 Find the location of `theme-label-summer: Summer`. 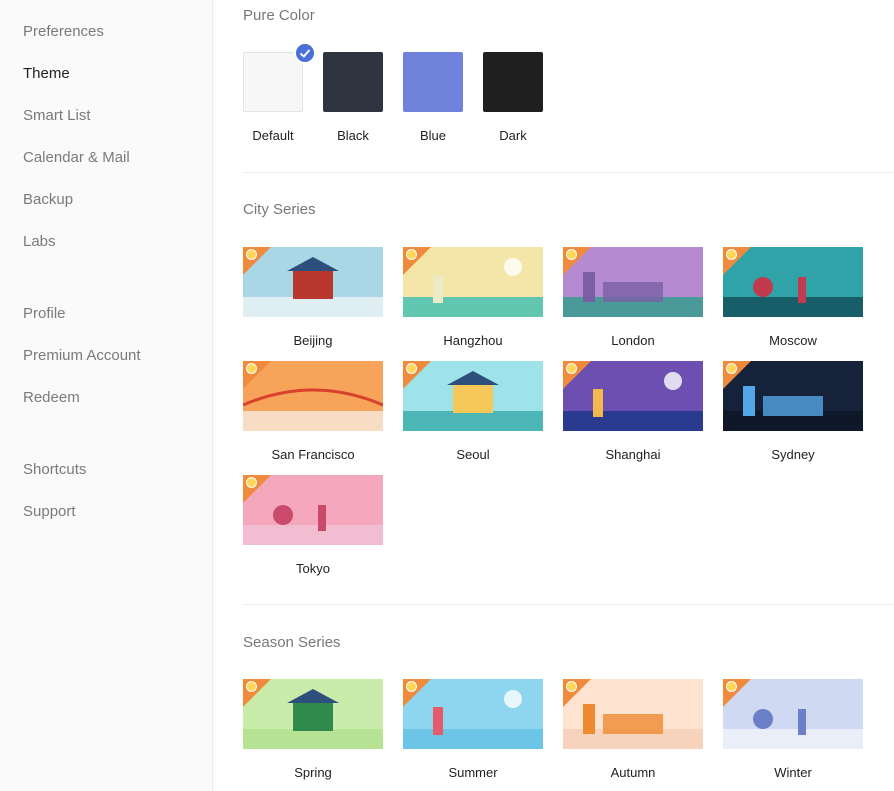

theme-label-summer: Summer is located at coordinates (473, 772).